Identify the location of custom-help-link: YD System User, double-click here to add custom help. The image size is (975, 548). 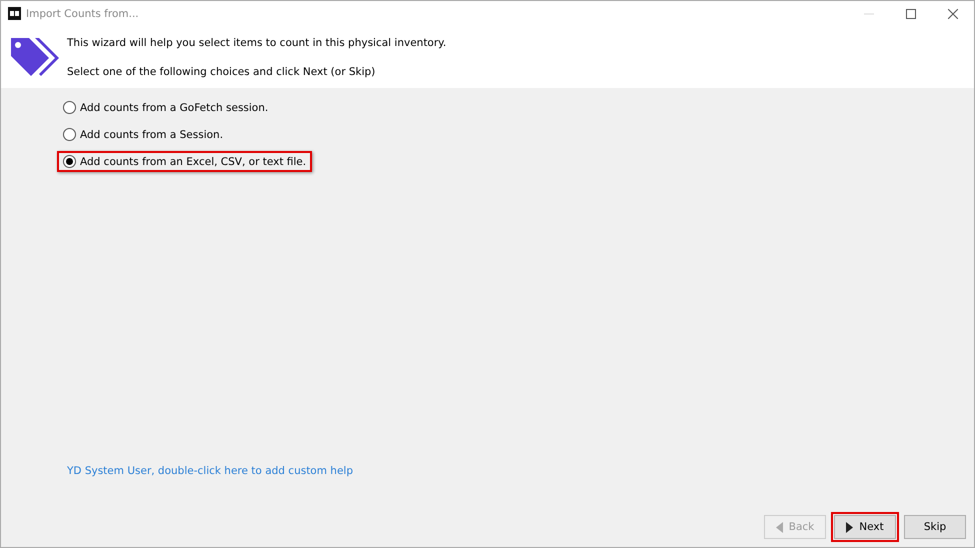
(210, 471).